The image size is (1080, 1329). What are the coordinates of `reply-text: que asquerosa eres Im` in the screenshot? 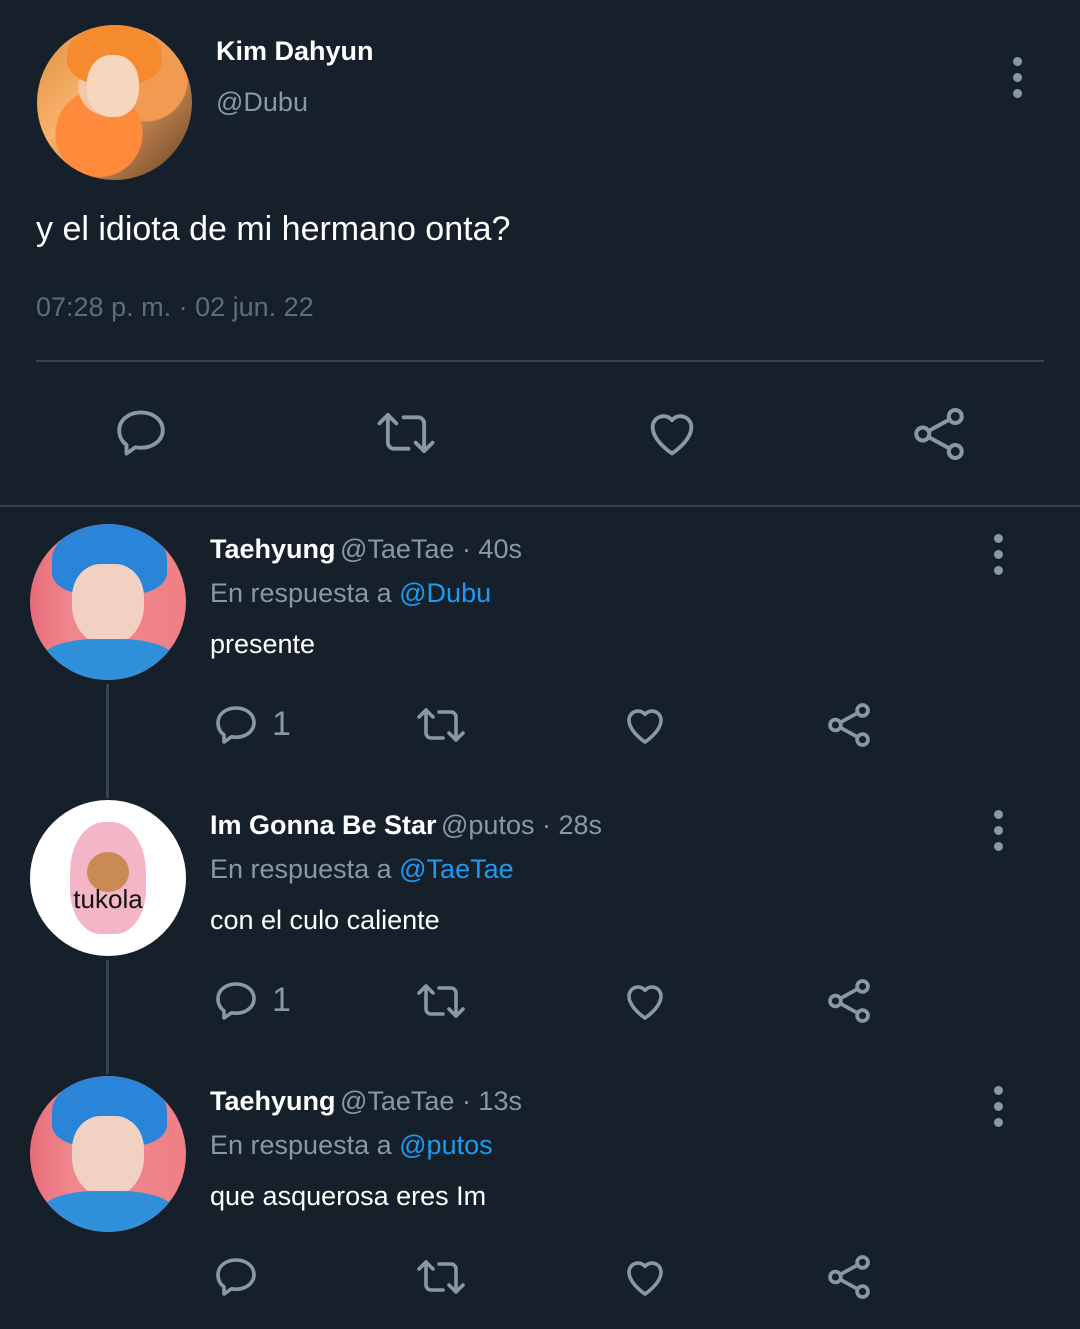 It's located at (348, 1196).